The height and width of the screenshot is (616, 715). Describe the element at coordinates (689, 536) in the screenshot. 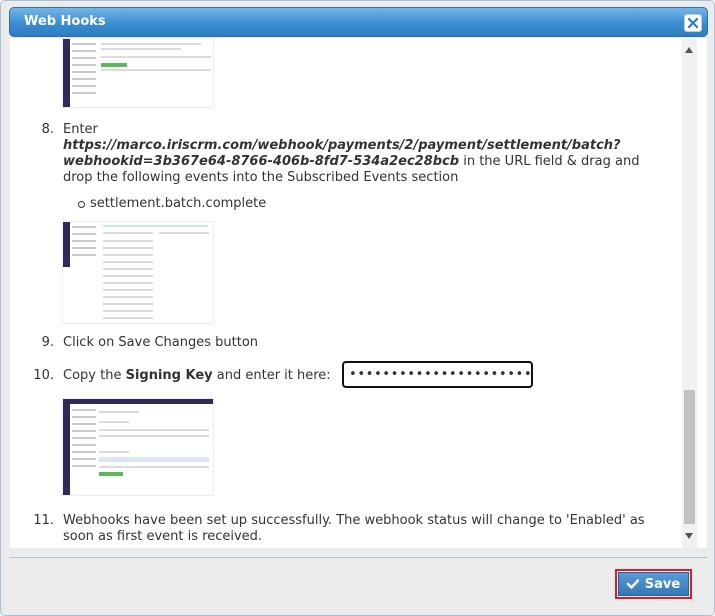

I see `scroll-down-icon` at that location.